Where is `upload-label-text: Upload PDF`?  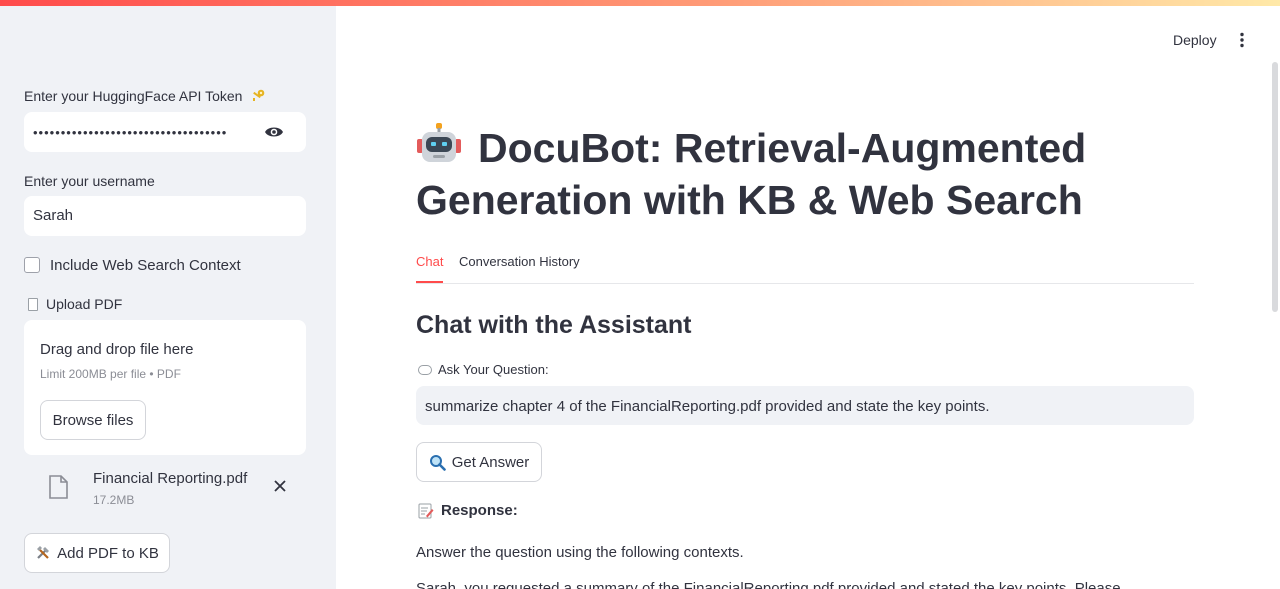 upload-label-text: Upload PDF is located at coordinates (84, 304).